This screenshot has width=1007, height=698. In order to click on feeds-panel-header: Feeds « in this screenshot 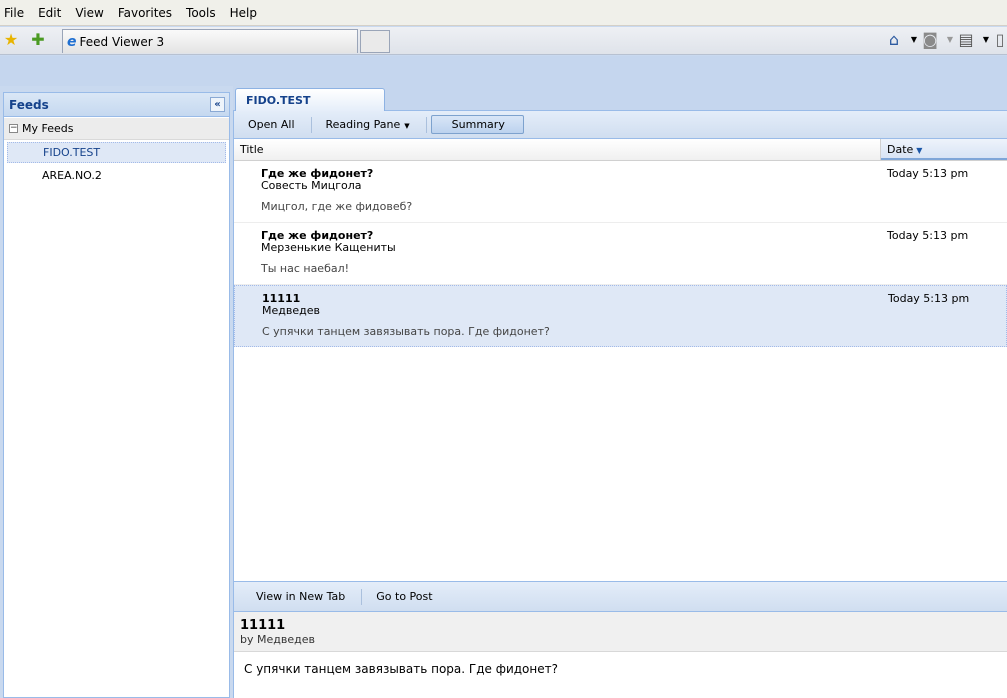, I will do `click(116, 105)`.